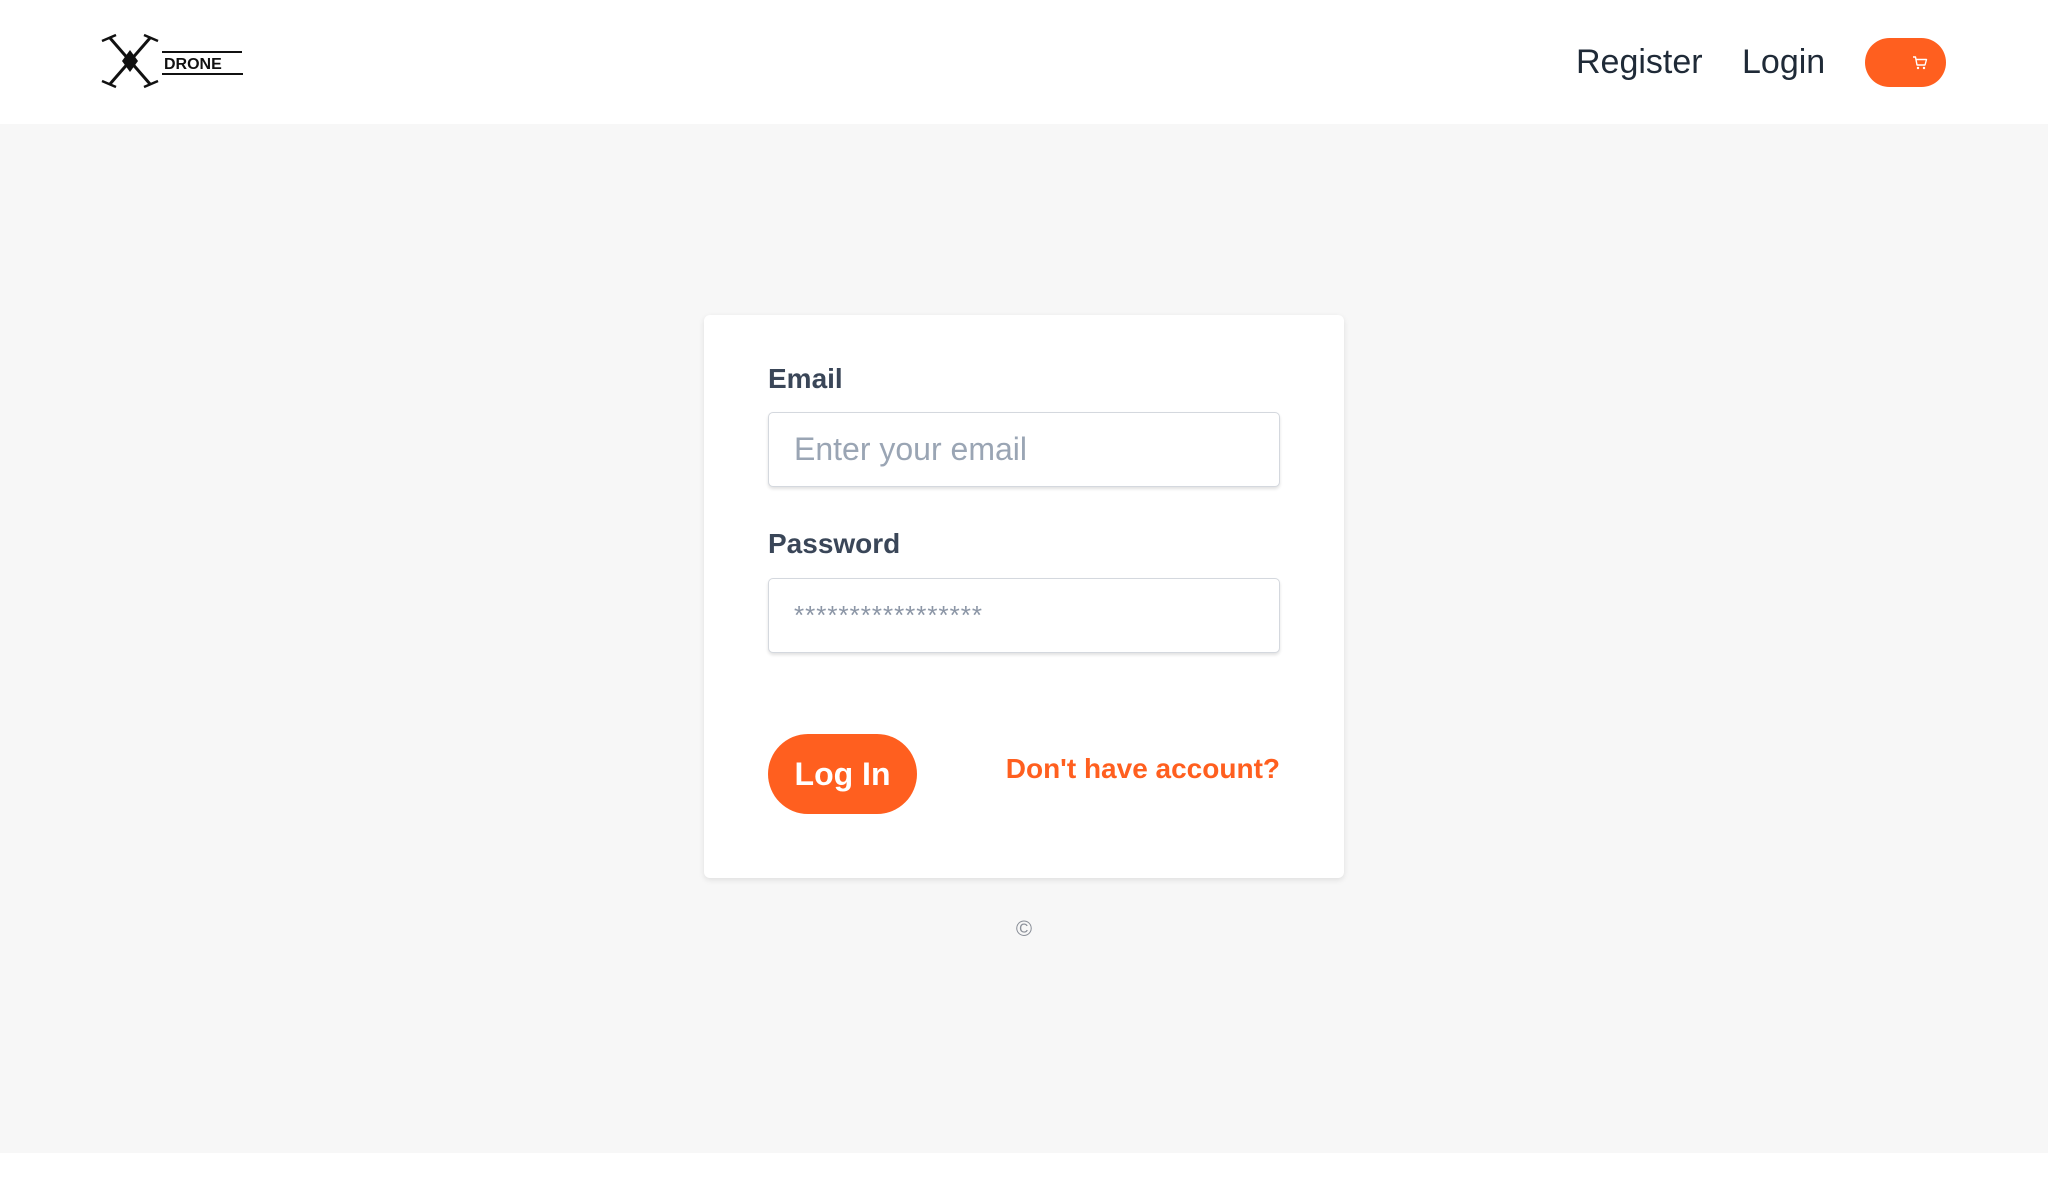 The width and height of the screenshot is (2048, 1200). I want to click on login-submit-button: Log In, so click(842, 774).